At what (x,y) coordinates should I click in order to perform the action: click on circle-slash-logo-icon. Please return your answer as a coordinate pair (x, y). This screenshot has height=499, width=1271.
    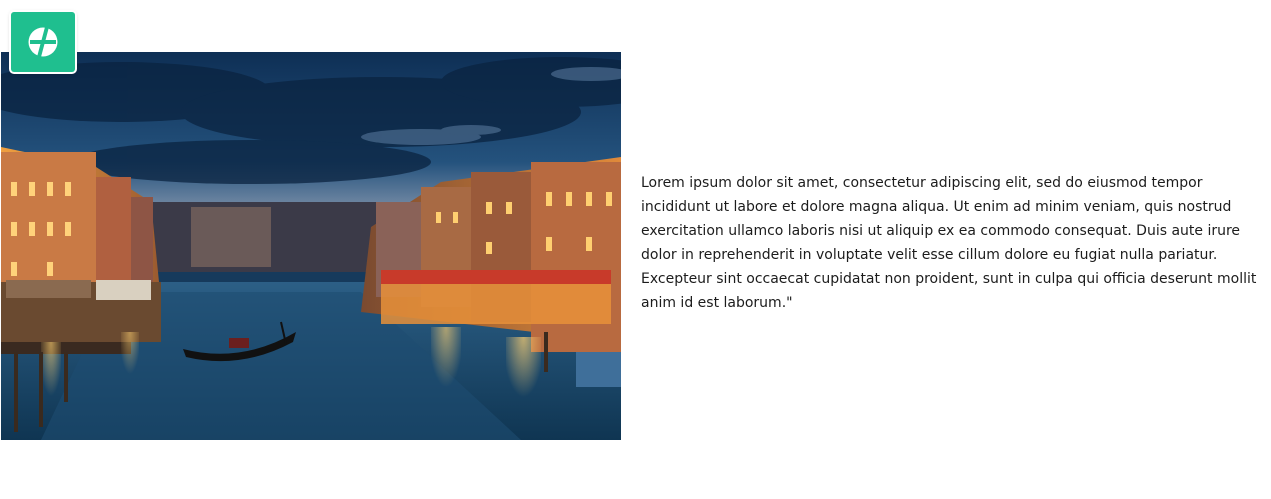
    Looking at the image, I should click on (43, 42).